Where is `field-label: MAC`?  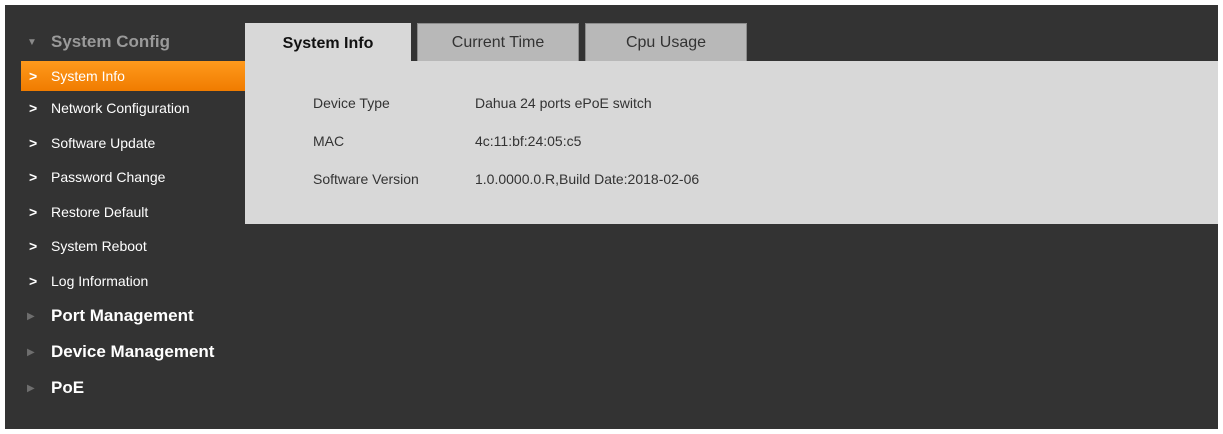
field-label: MAC is located at coordinates (329, 141).